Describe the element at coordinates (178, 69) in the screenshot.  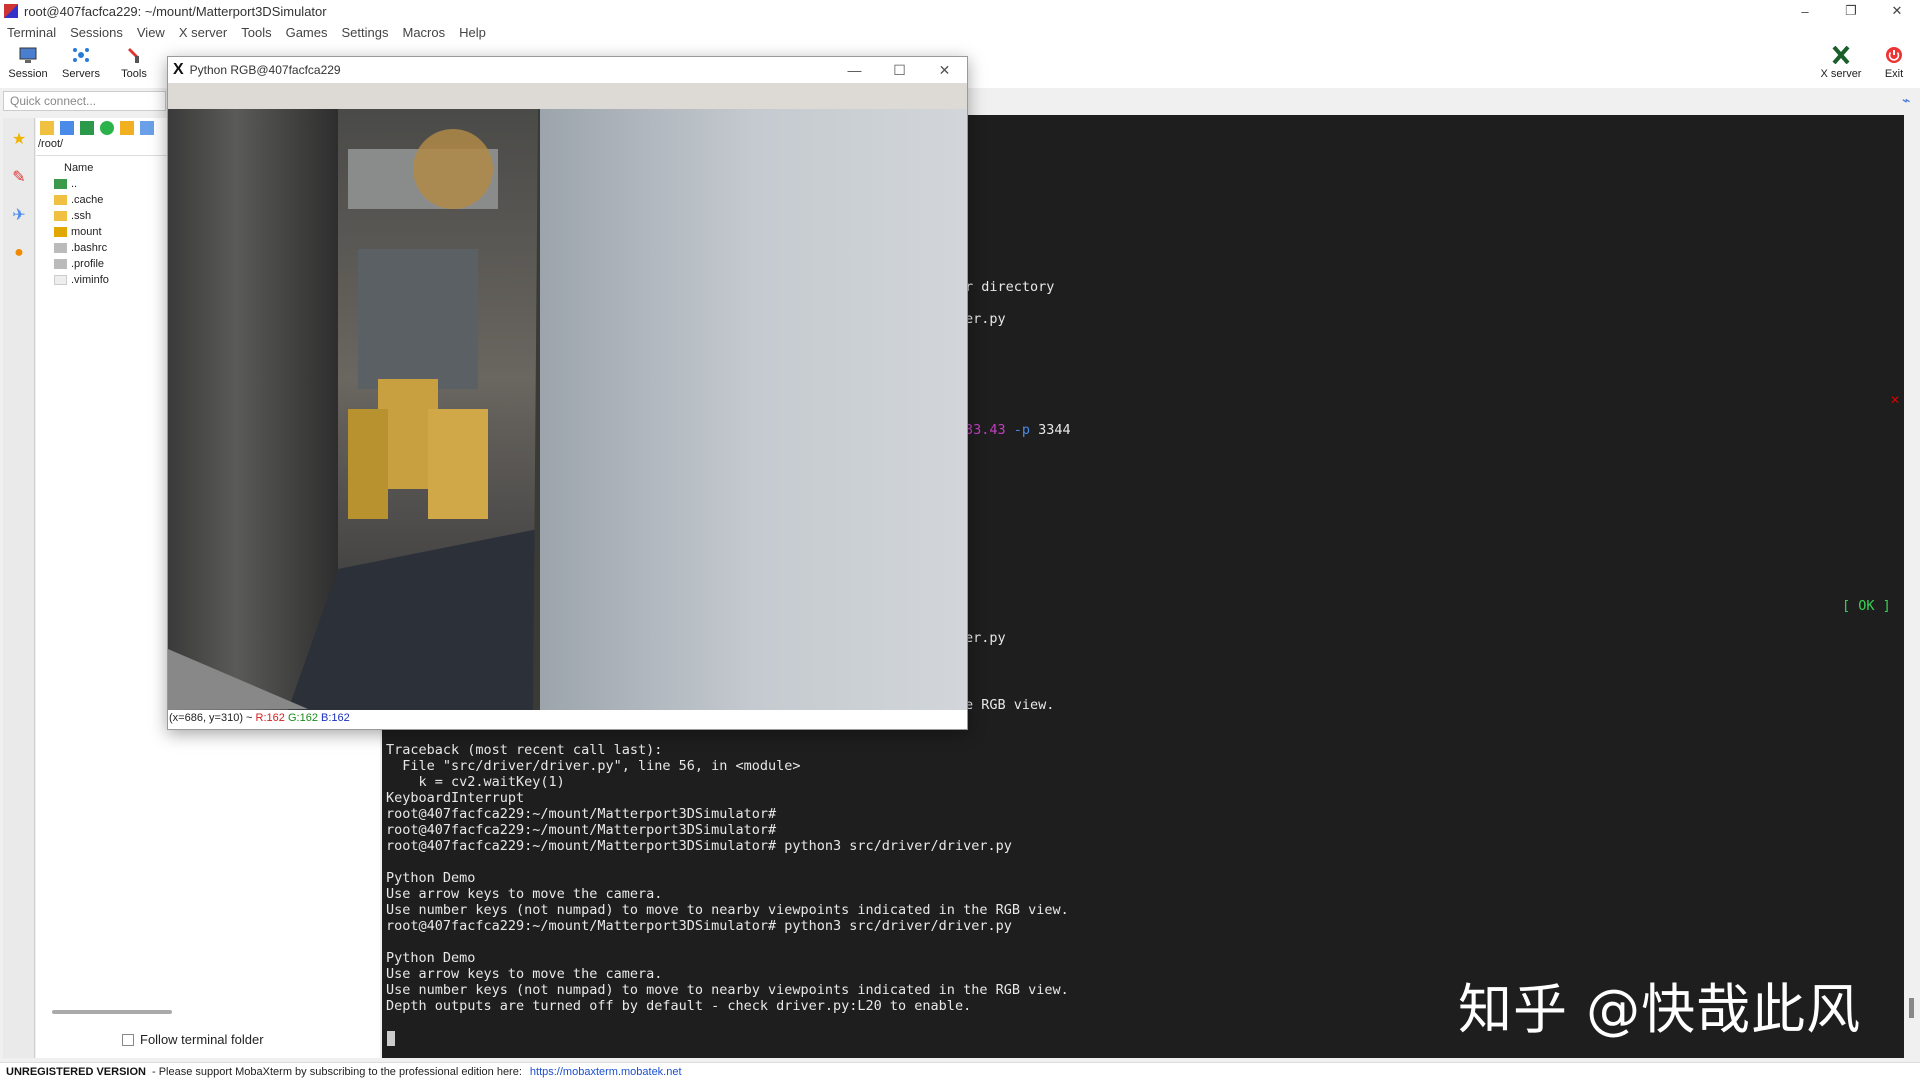
I see `x-logo-icon: X` at that location.